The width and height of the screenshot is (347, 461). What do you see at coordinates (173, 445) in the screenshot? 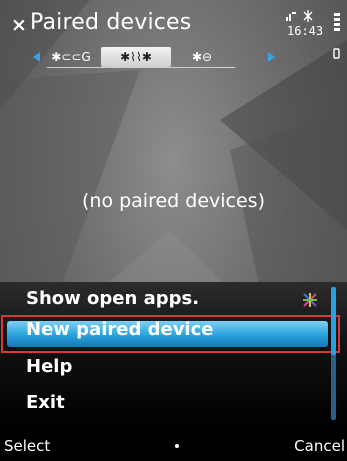
I see `softkey-bar: Select Cancel` at bounding box center [173, 445].